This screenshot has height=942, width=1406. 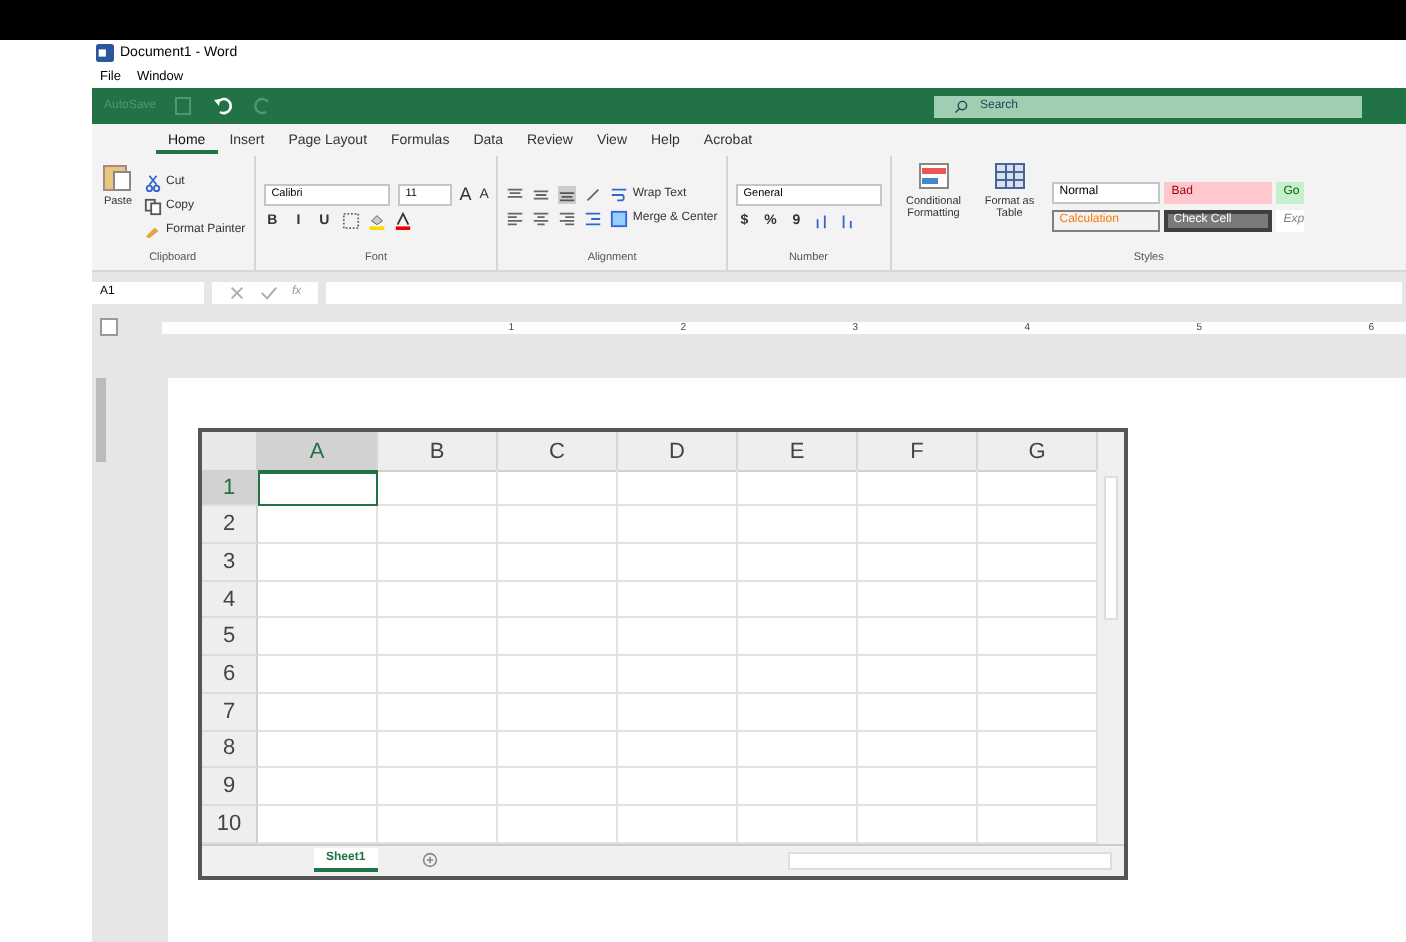 What do you see at coordinates (848, 220) in the screenshot?
I see `decrease-decimal-icon` at bounding box center [848, 220].